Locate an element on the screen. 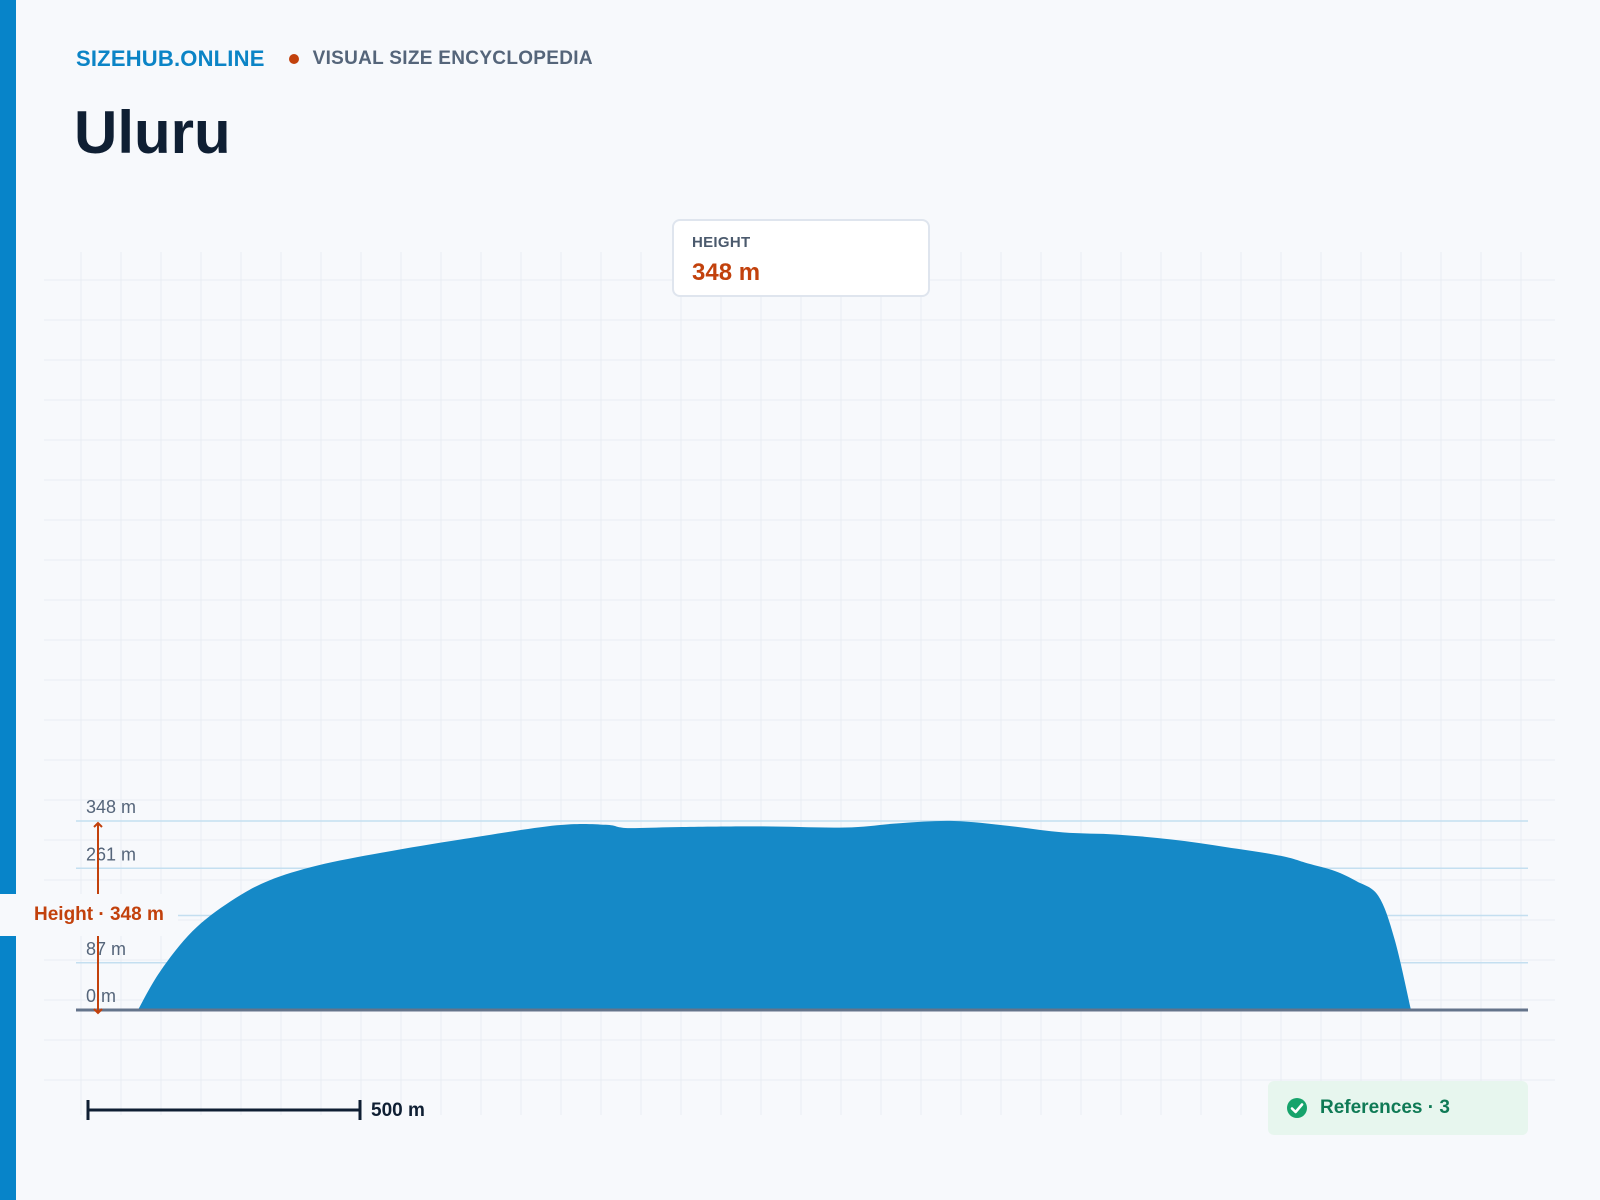  height-tick-label: 87 m is located at coordinates (106, 949).